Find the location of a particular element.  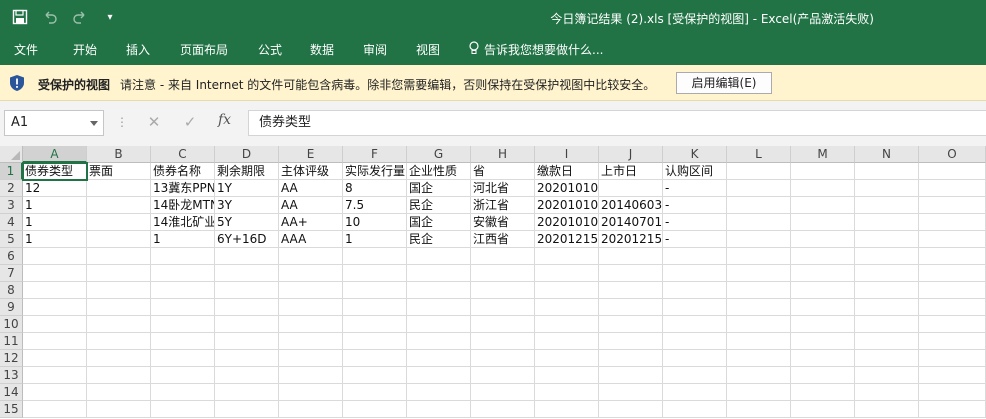

cell-i4: 20201010 is located at coordinates (567, 222).